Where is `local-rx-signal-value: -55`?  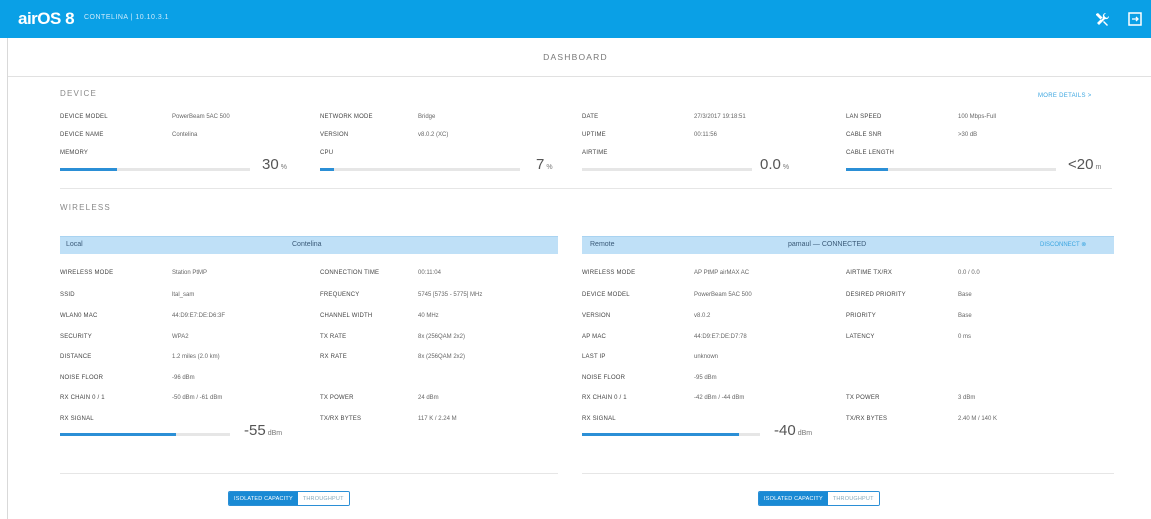 local-rx-signal-value: -55 is located at coordinates (255, 430).